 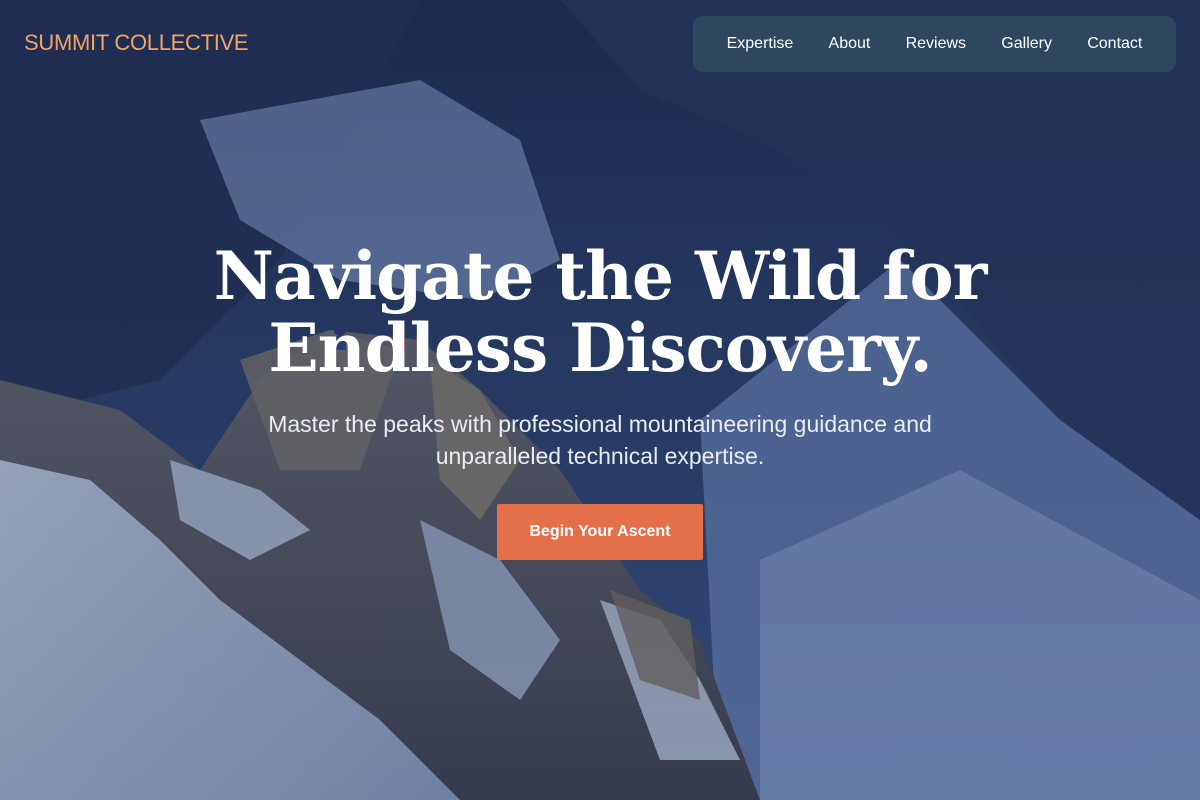 What do you see at coordinates (600, 456) in the screenshot?
I see `subheadline-line-2: unparalleled technical expertise.` at bounding box center [600, 456].